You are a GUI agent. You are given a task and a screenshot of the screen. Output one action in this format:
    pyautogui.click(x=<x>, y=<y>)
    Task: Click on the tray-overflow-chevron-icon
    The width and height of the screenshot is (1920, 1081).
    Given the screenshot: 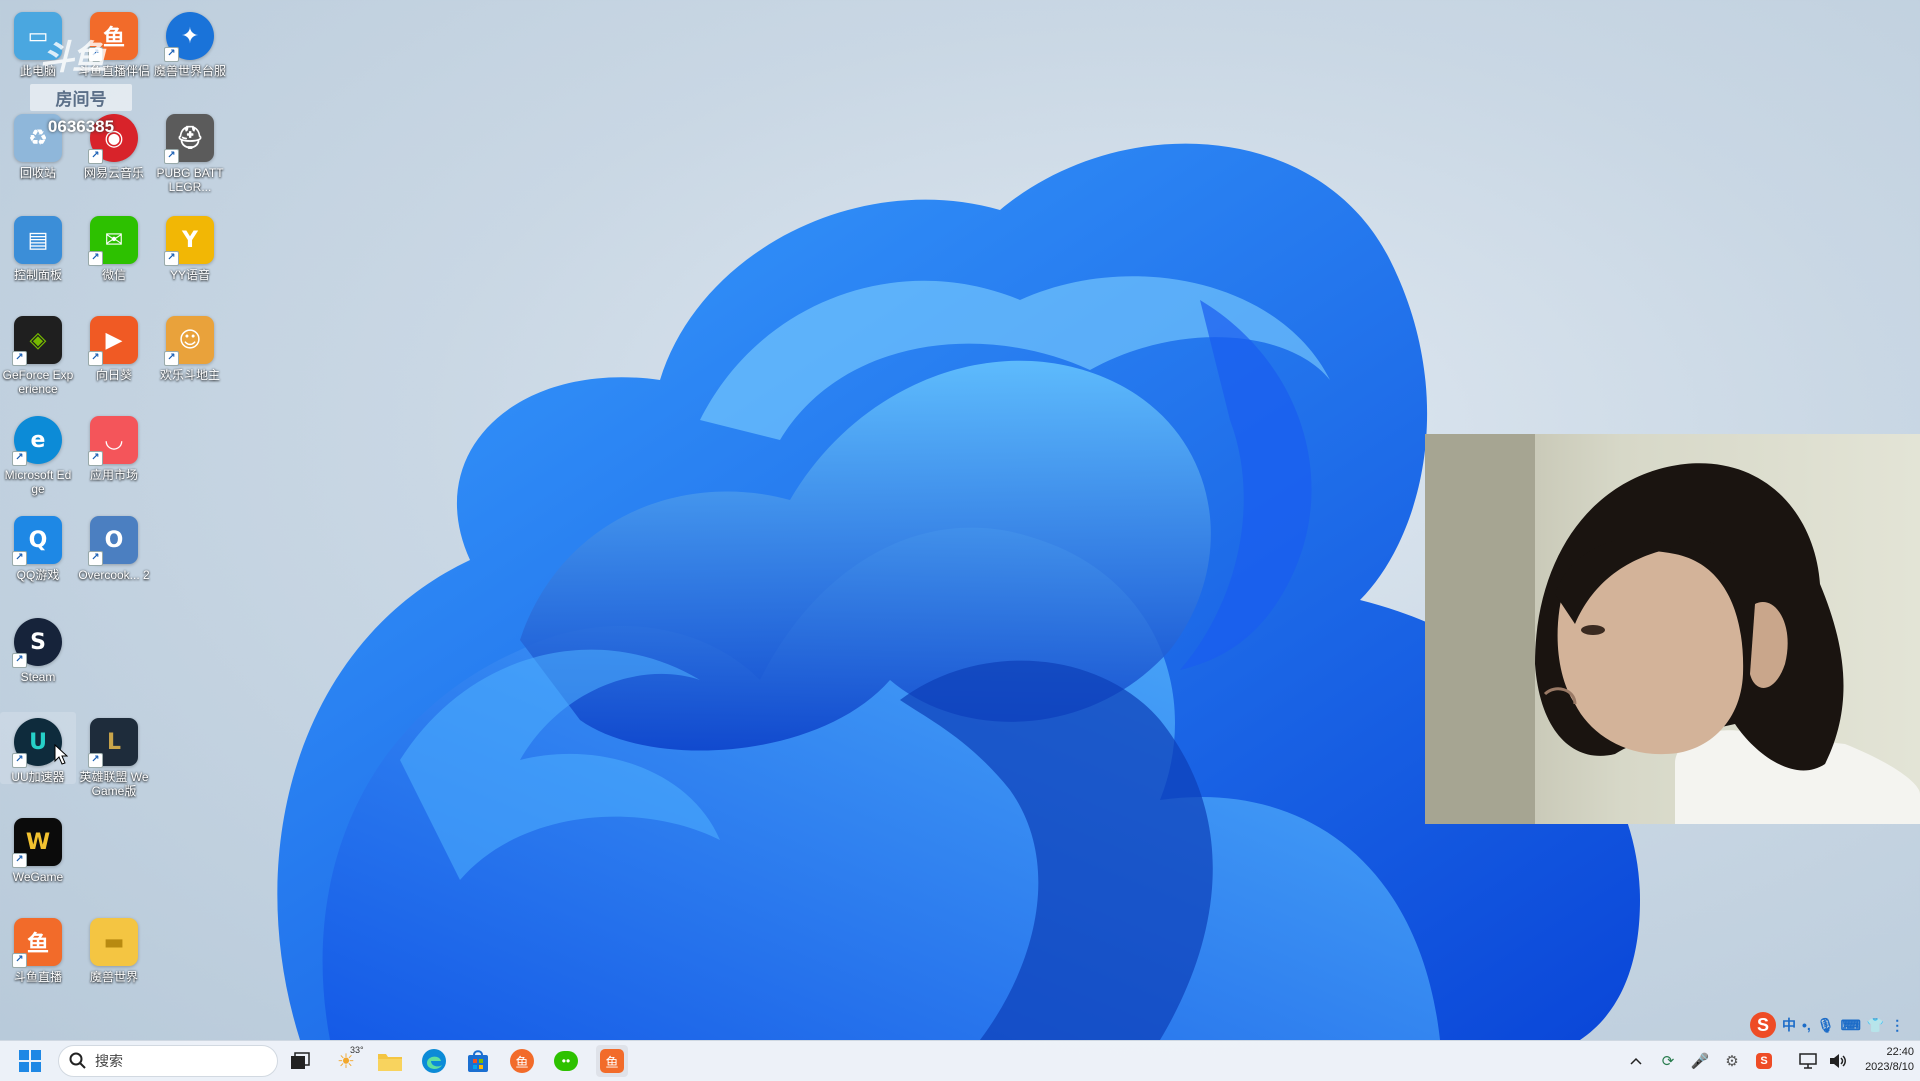 What is the action you would take?
    pyautogui.click(x=1636, y=1061)
    